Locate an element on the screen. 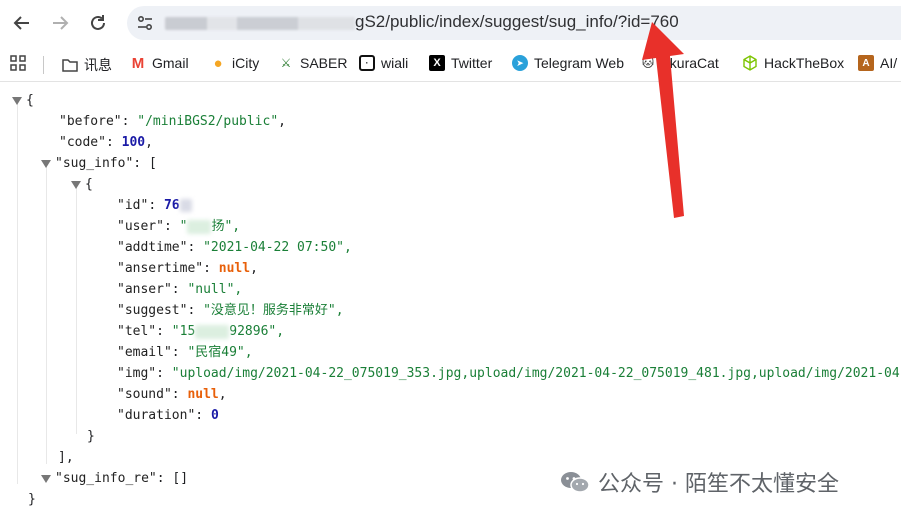 Image resolution: width=901 pixels, height=515 pixels. json-line-code: "code": 100, is located at coordinates (106, 142).